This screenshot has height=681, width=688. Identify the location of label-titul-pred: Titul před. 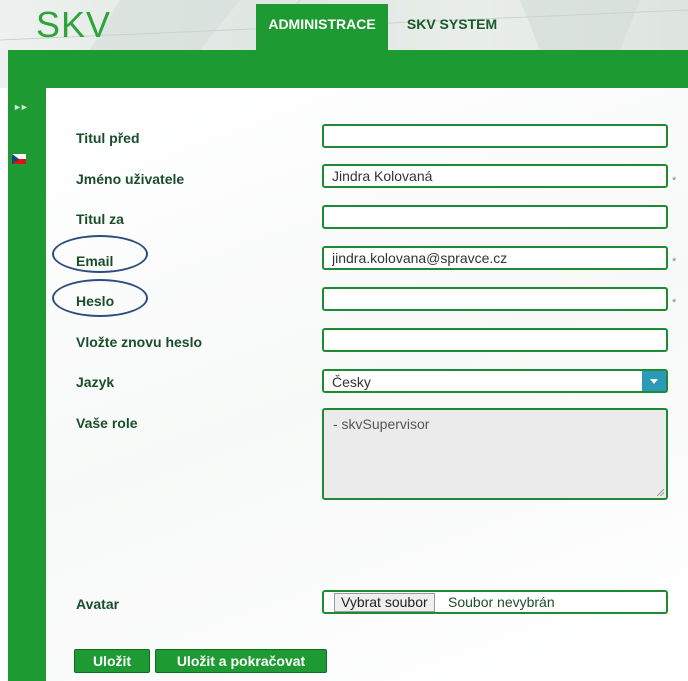
(108, 138).